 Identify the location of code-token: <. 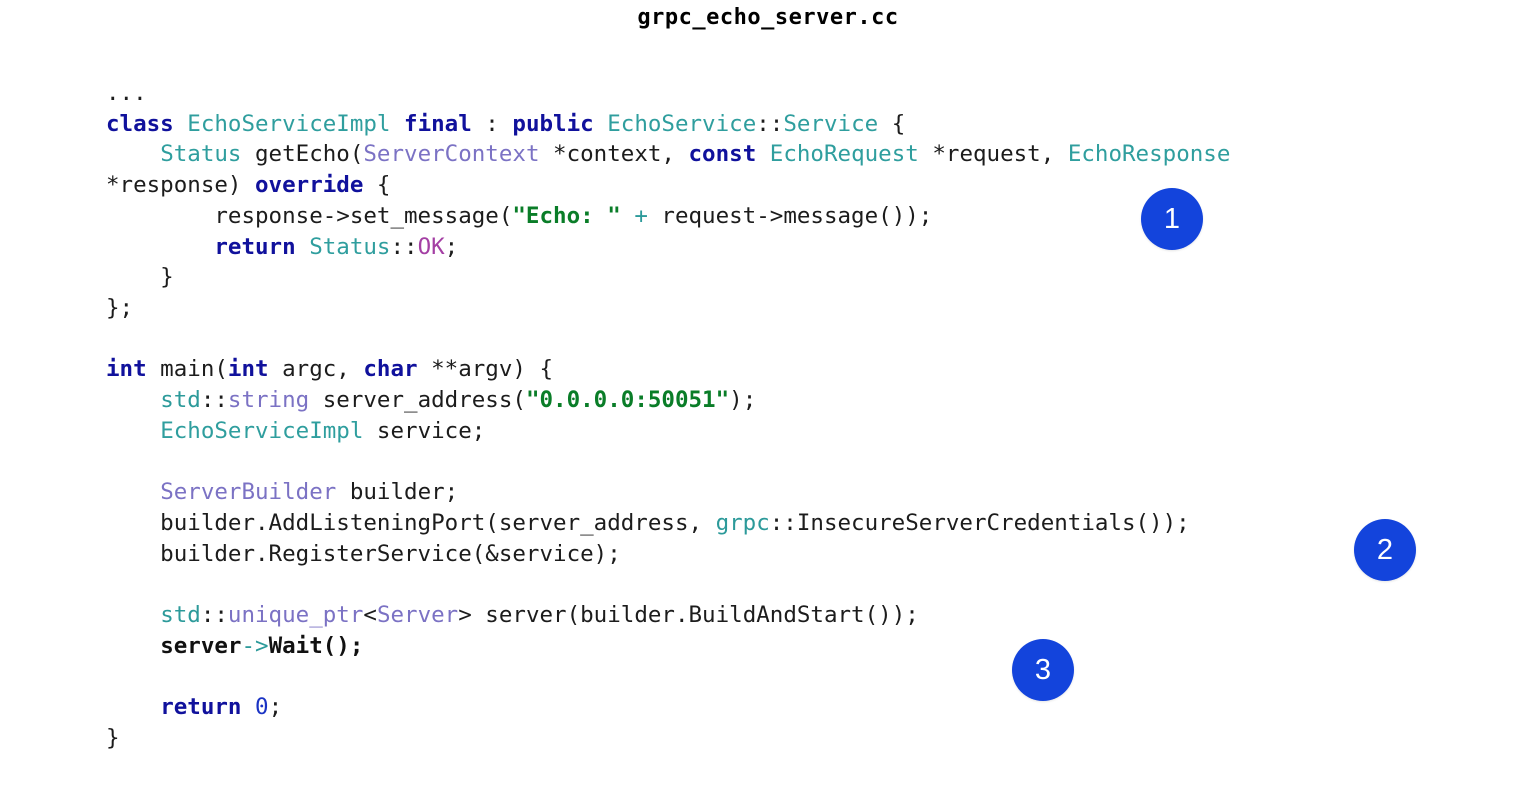
(370, 614).